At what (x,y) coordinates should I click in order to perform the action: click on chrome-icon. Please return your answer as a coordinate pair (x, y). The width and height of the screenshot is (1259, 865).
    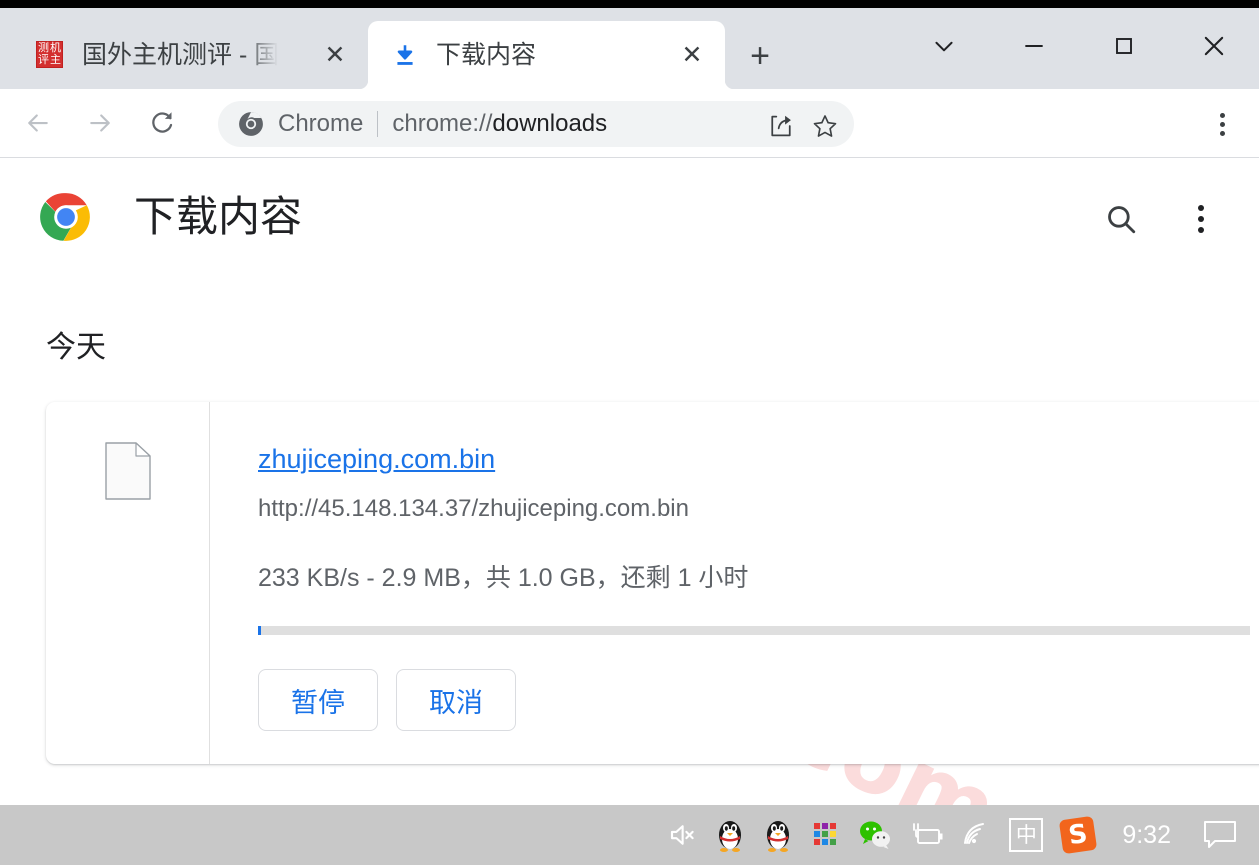
    Looking at the image, I should click on (251, 124).